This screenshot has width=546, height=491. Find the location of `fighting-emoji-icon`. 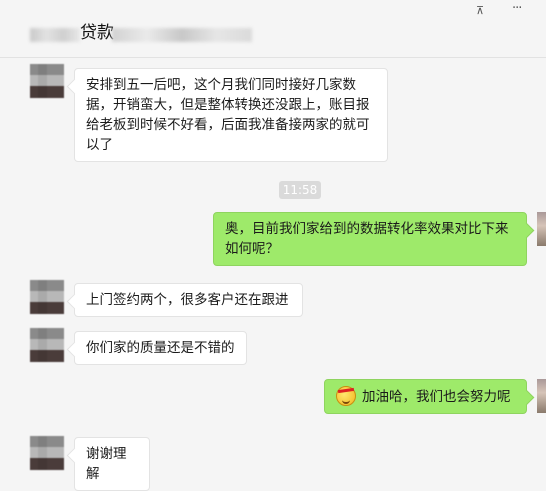

fighting-emoji-icon is located at coordinates (346, 396).